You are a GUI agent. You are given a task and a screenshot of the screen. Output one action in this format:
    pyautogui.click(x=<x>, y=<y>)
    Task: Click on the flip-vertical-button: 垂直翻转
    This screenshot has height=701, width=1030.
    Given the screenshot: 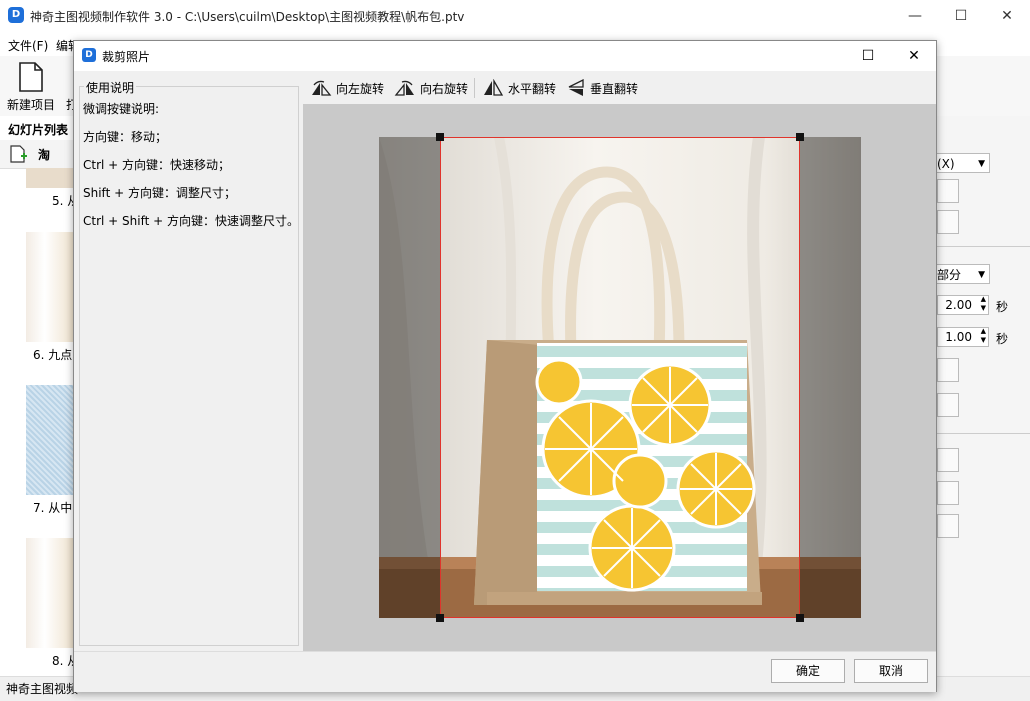 What is the action you would take?
    pyautogui.click(x=602, y=88)
    